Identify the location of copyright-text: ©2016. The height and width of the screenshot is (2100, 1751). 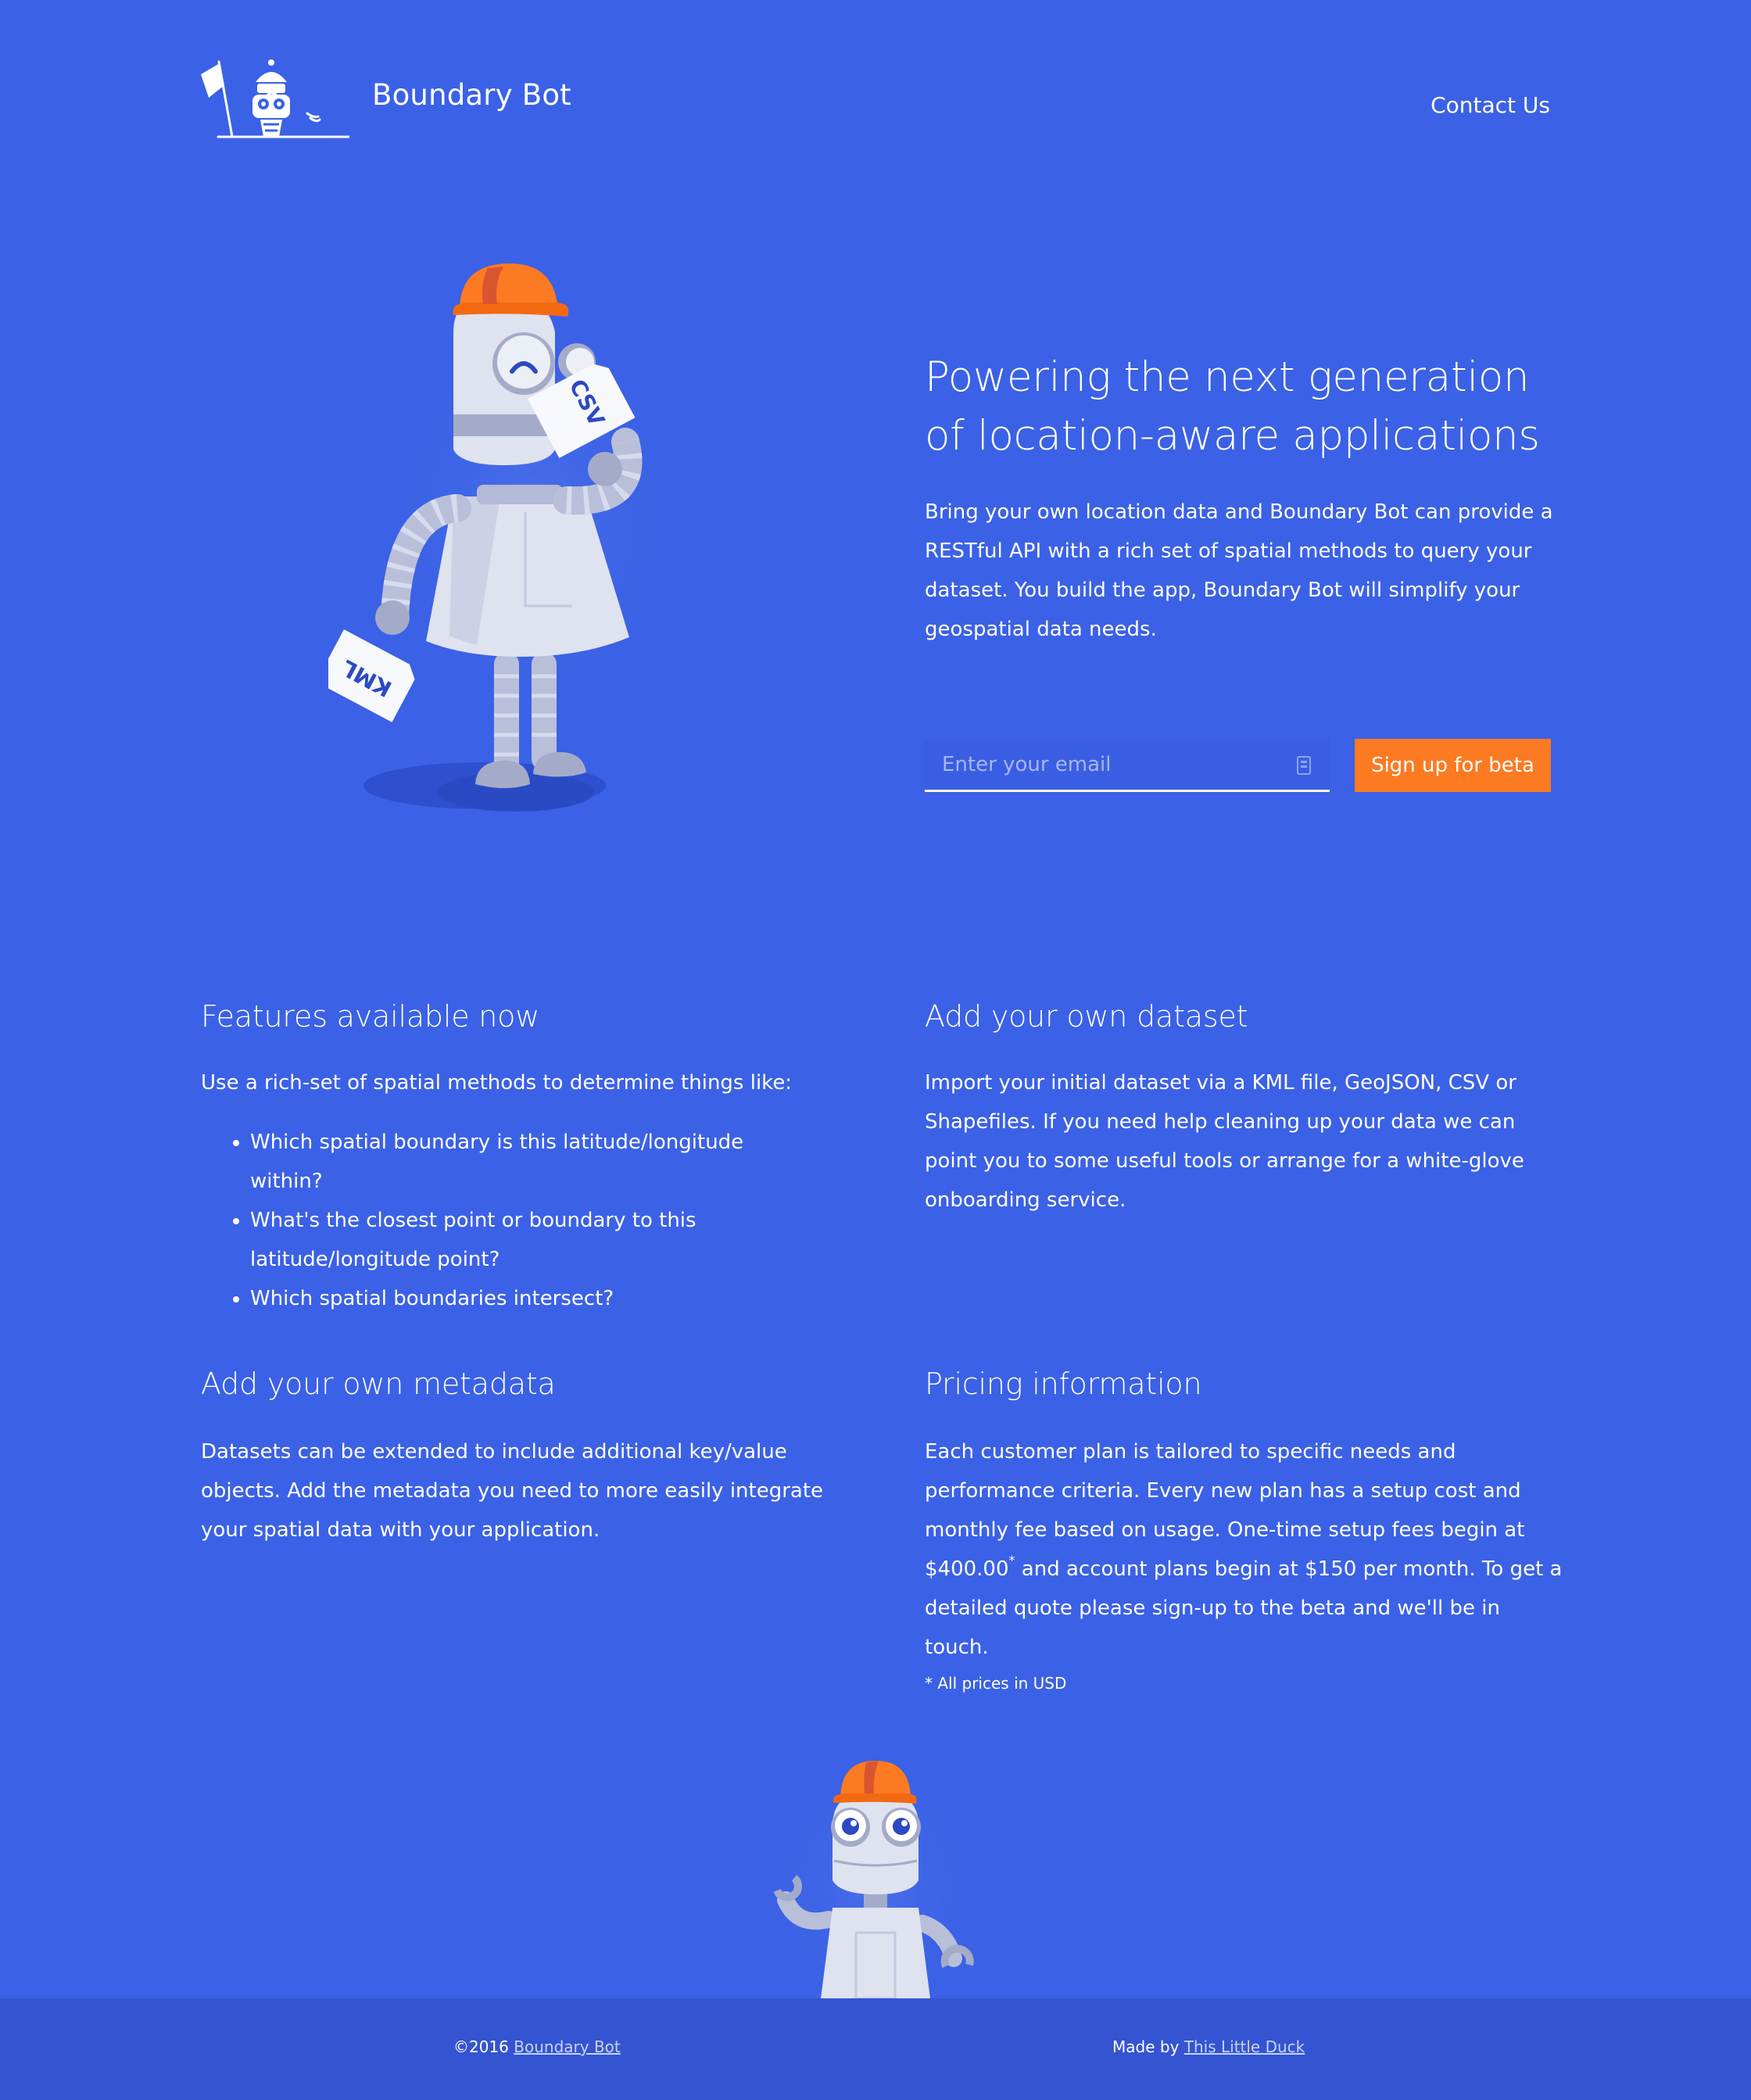
(483, 2046).